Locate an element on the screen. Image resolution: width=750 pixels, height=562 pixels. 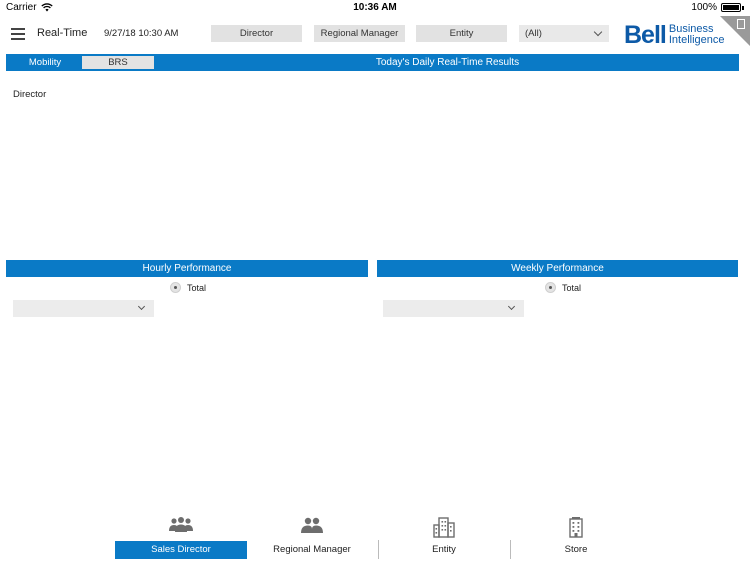
store-building-icon is located at coordinates (576, 527).